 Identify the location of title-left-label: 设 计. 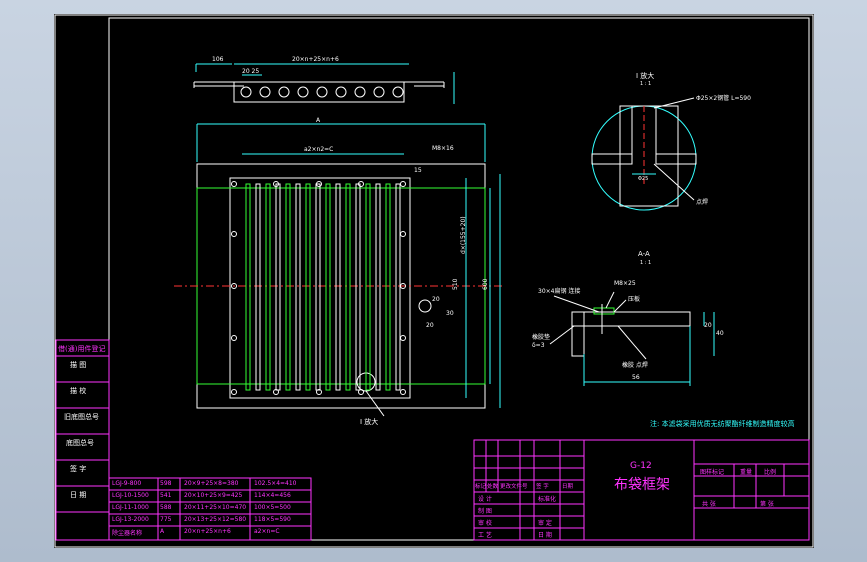
(485, 499).